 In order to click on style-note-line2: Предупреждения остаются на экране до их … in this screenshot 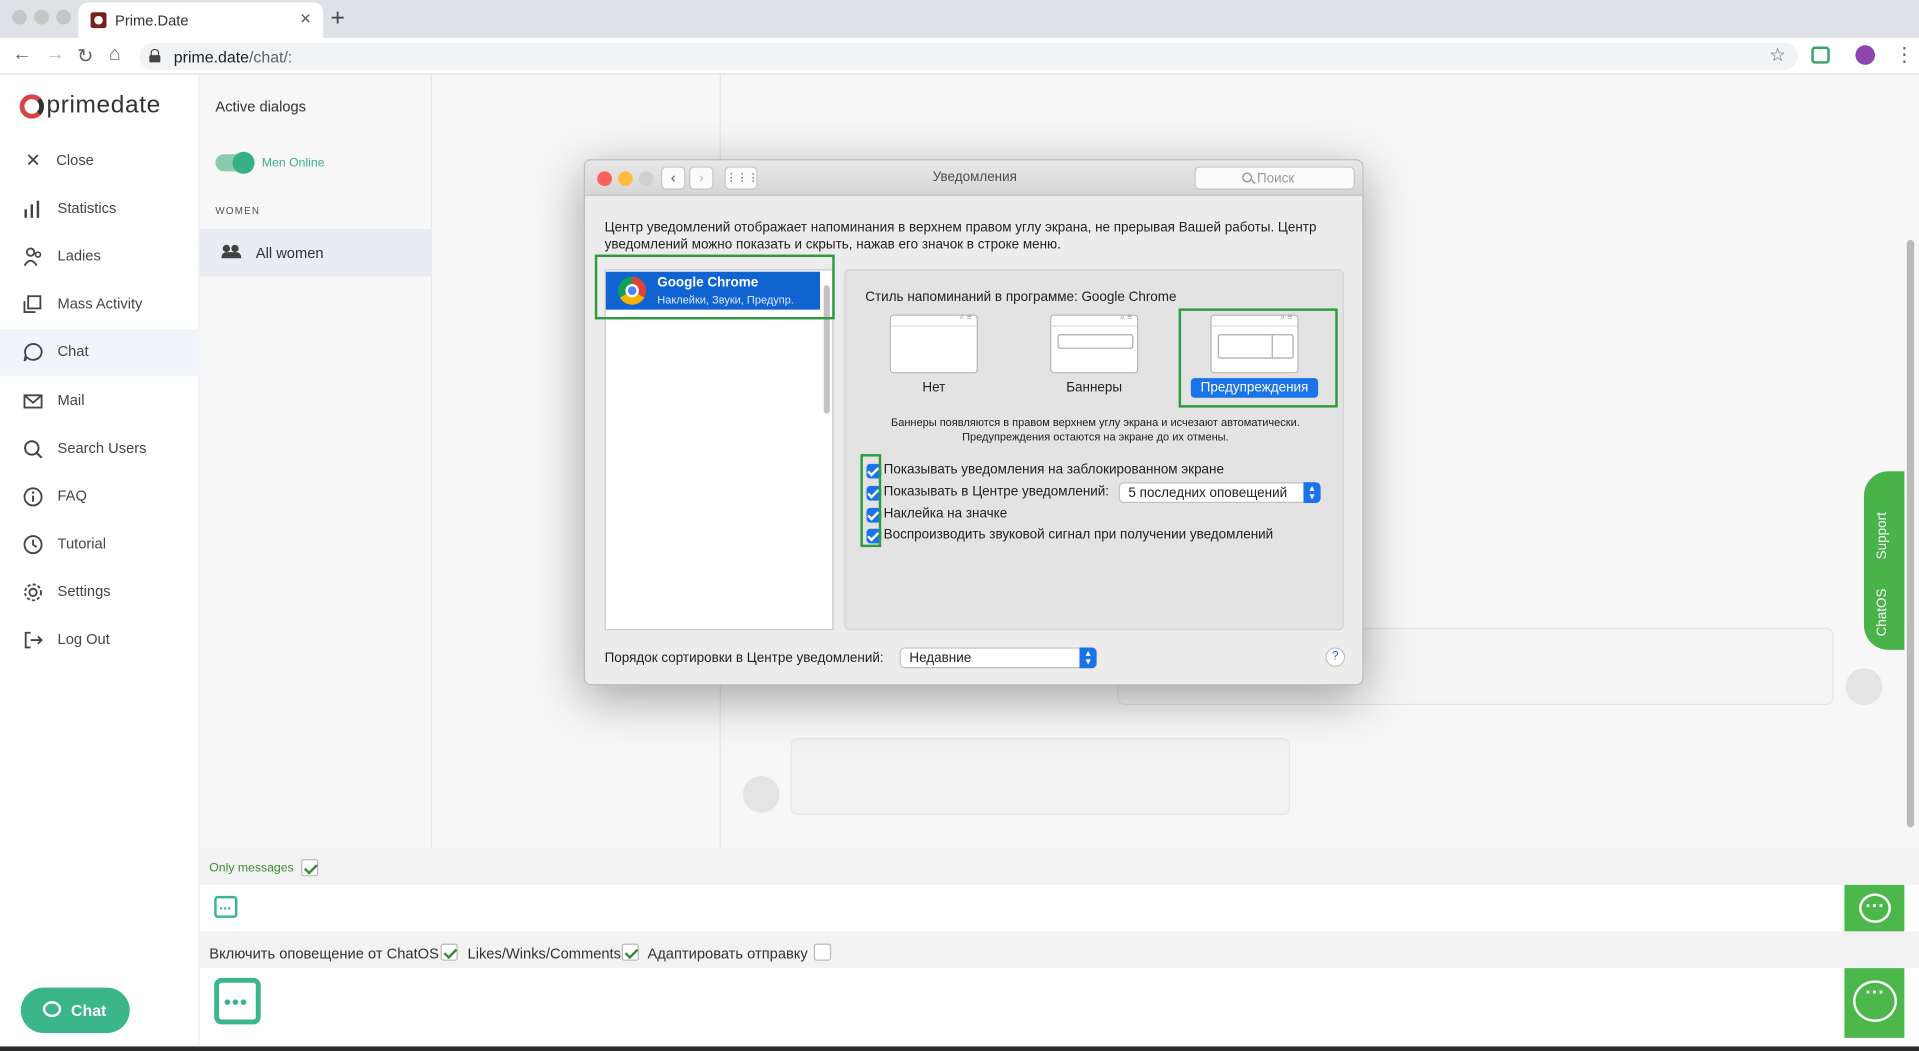, I will do `click(1095, 437)`.